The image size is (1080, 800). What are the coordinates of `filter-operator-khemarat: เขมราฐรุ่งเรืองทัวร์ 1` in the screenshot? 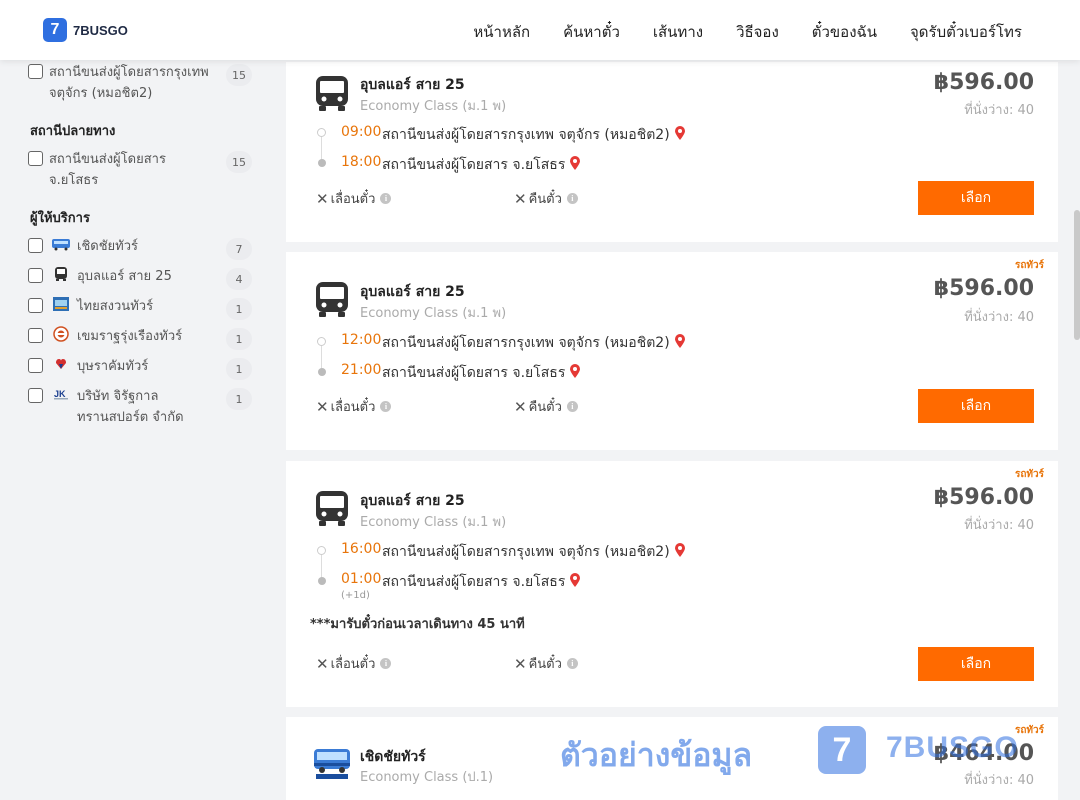 It's located at (144, 341).